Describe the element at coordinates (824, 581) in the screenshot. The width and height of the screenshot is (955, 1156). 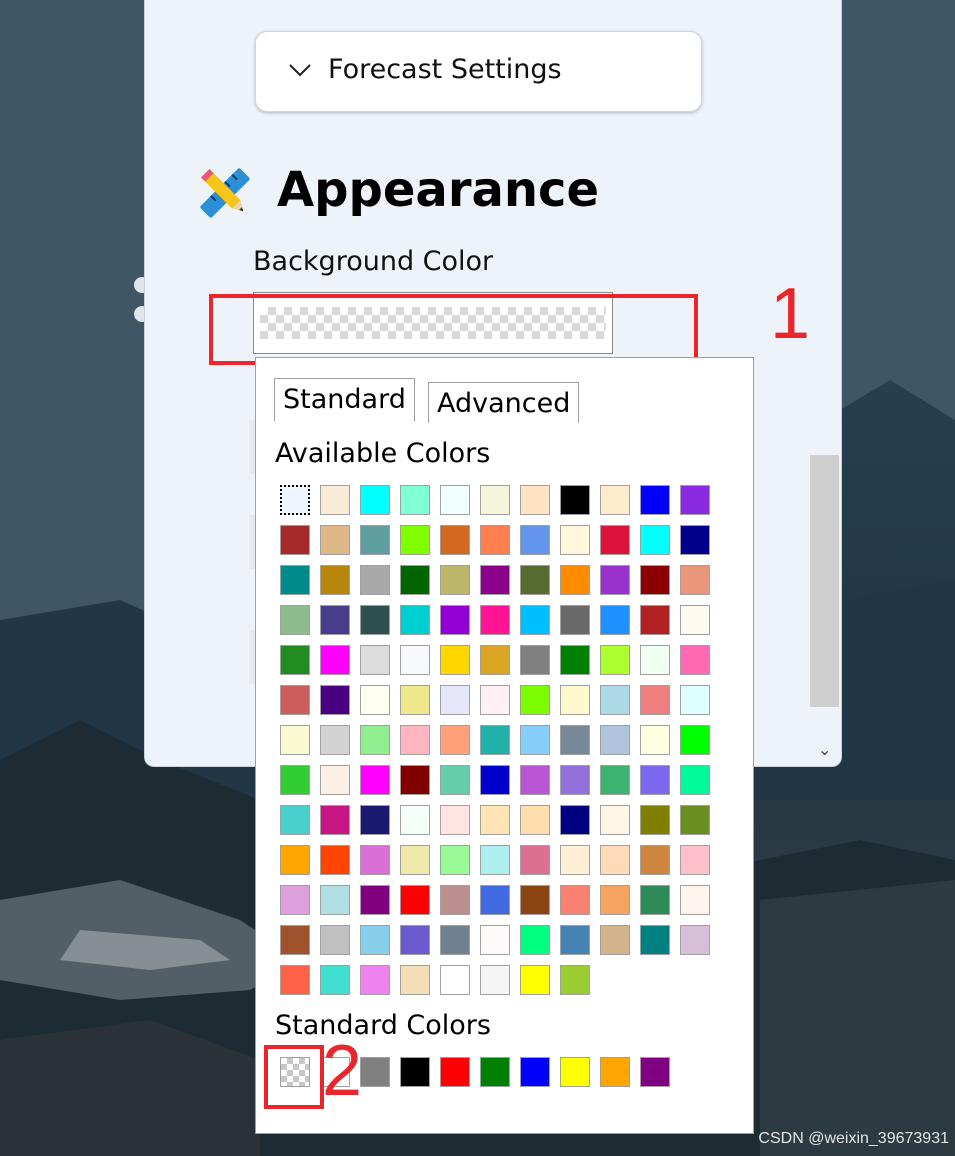
I see `scrollbar-thumb` at that location.